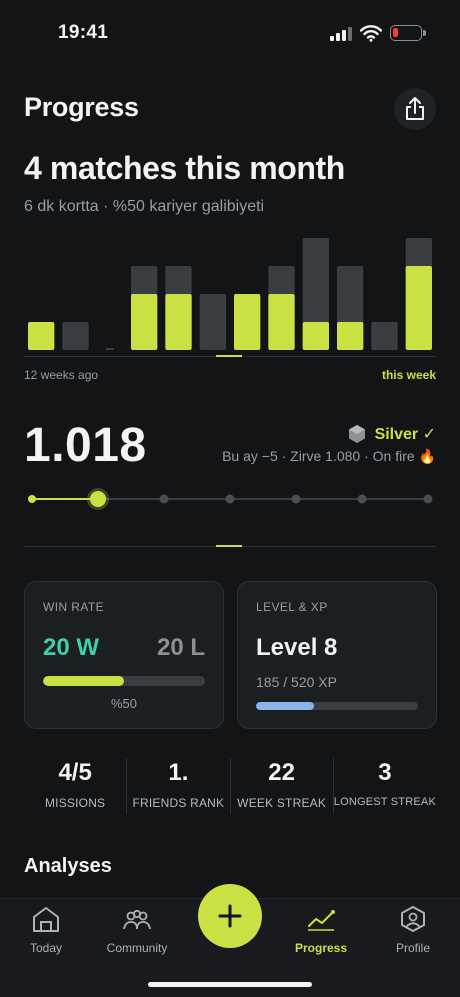  Describe the element at coordinates (75, 803) in the screenshot. I see `stat-label: MISSIONS` at that location.